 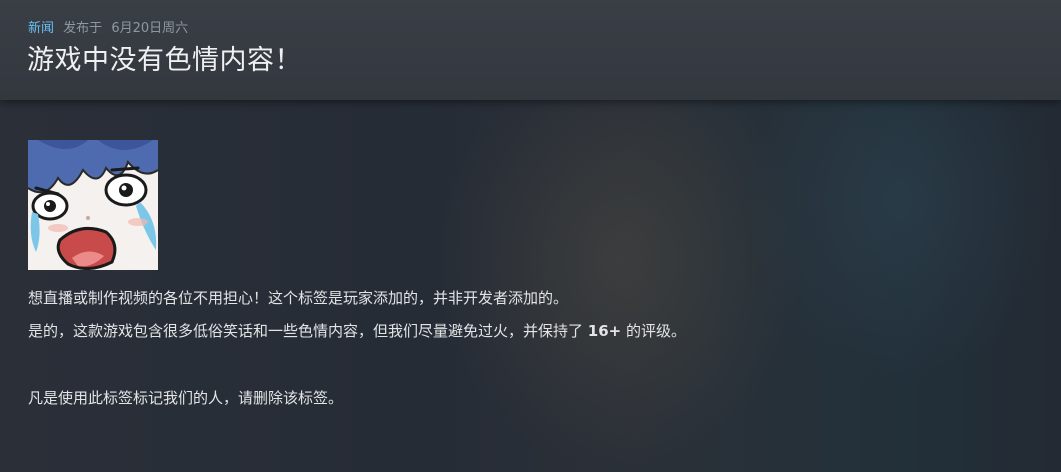 I want to click on body-paragraph-2-tail: 的评级。, so click(x=656, y=331).